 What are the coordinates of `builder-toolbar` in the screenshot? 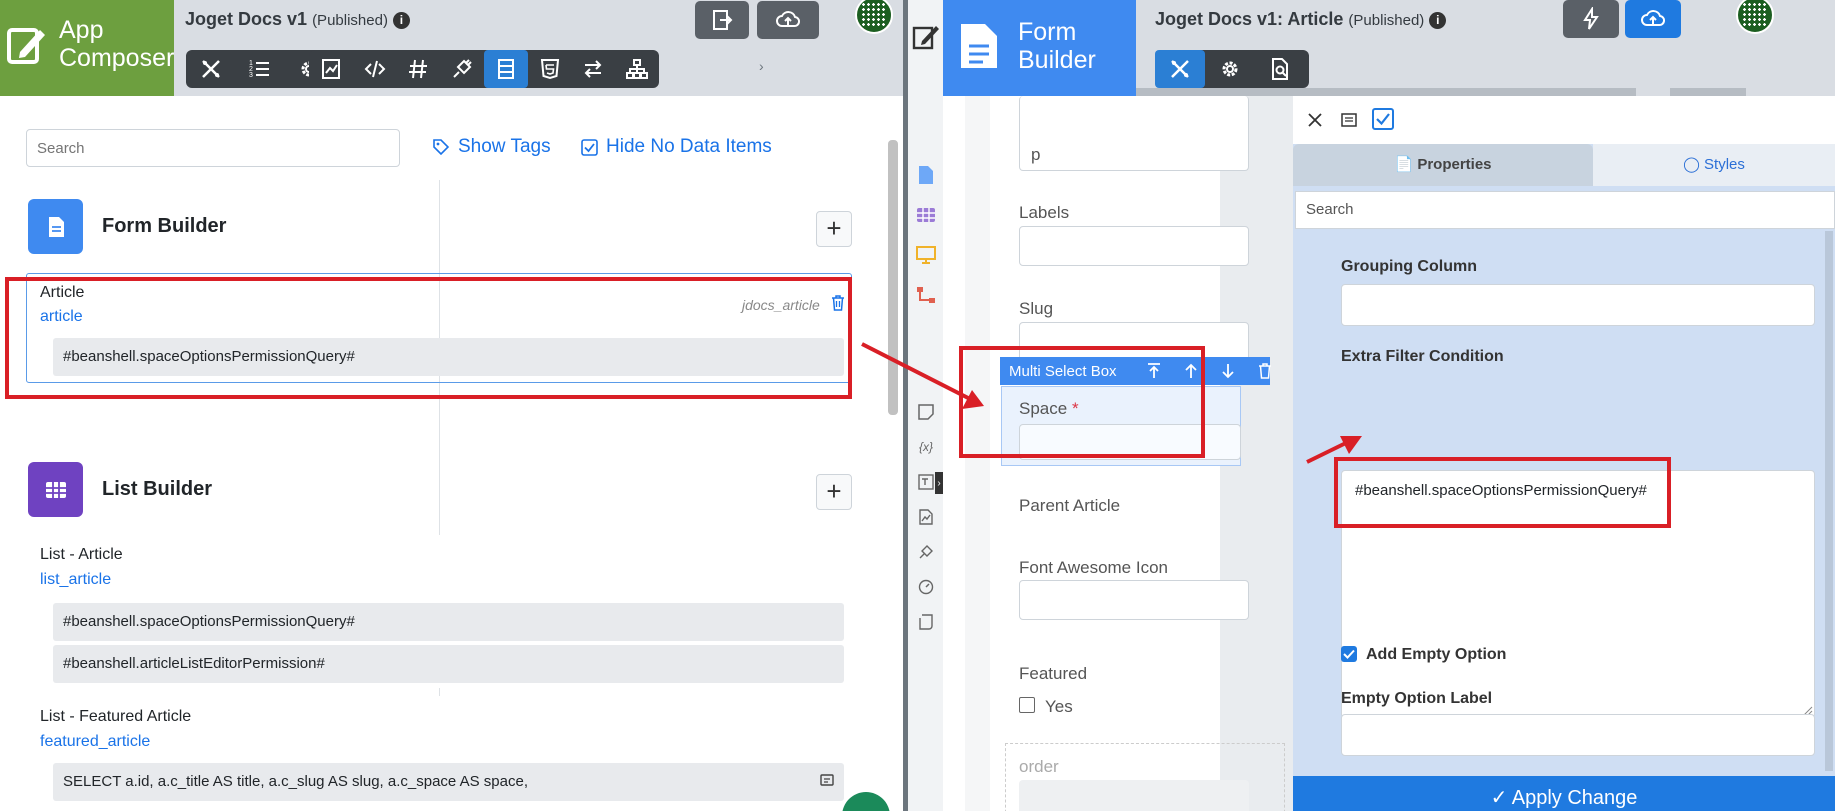 It's located at (484, 69).